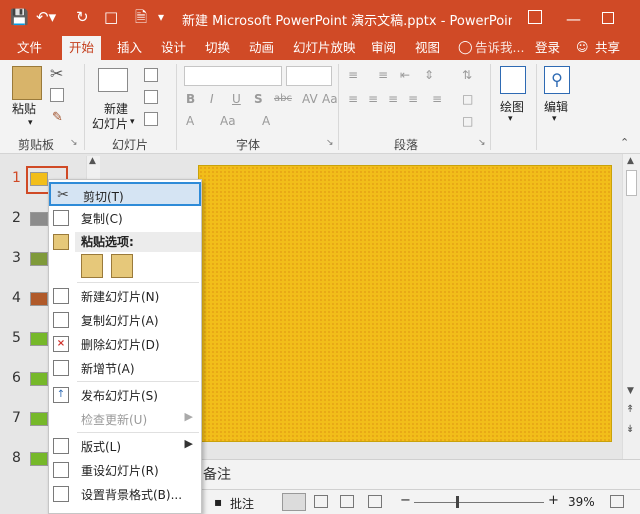 The height and width of the screenshot is (514, 640). I want to click on share-button: 共享, so click(607, 48).